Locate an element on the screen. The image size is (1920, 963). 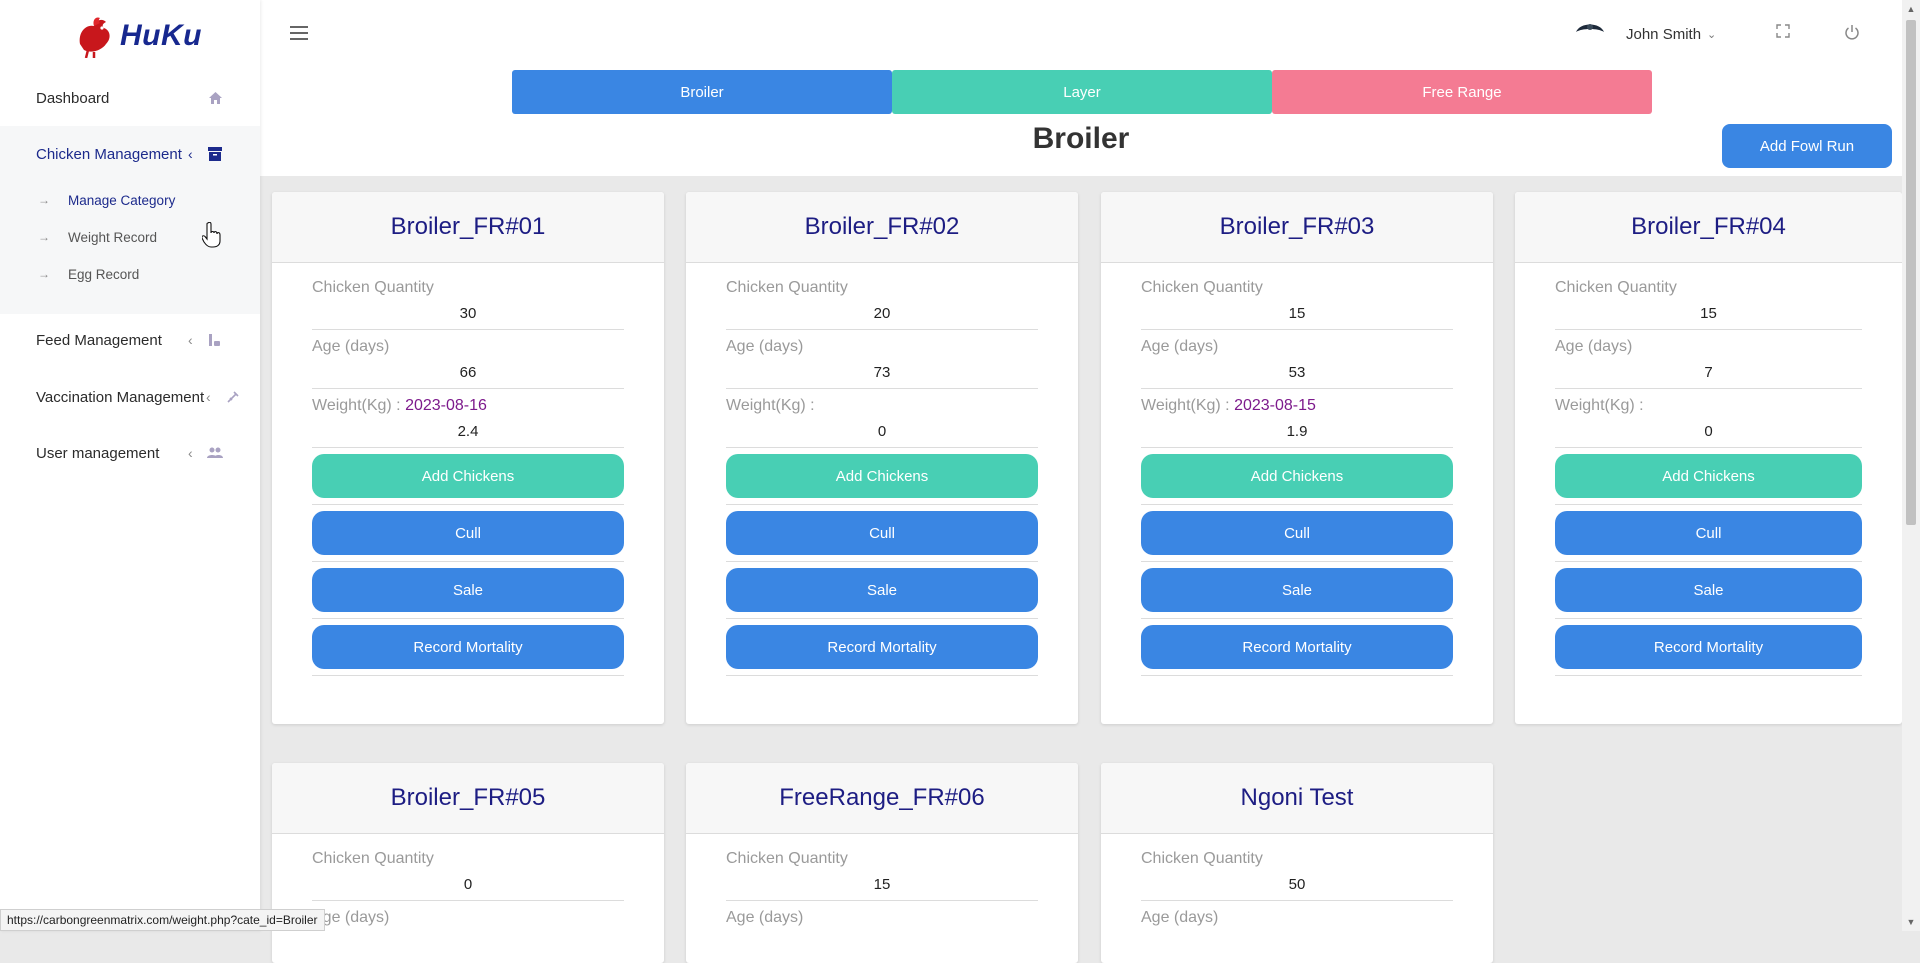
age-value: 73 is located at coordinates (882, 373).